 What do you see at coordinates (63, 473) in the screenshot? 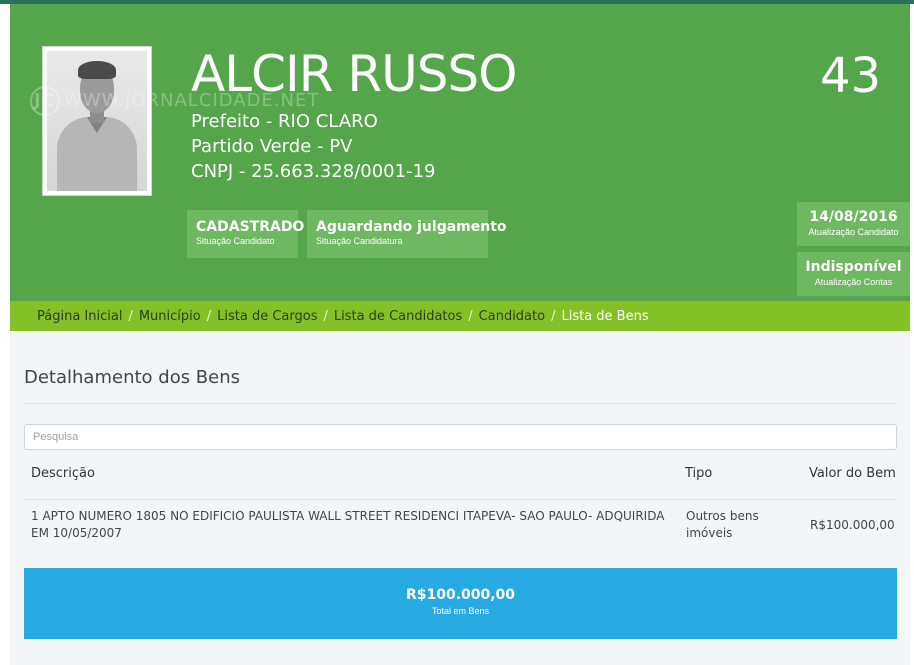
I see `column-header-descricao: Descrição` at bounding box center [63, 473].